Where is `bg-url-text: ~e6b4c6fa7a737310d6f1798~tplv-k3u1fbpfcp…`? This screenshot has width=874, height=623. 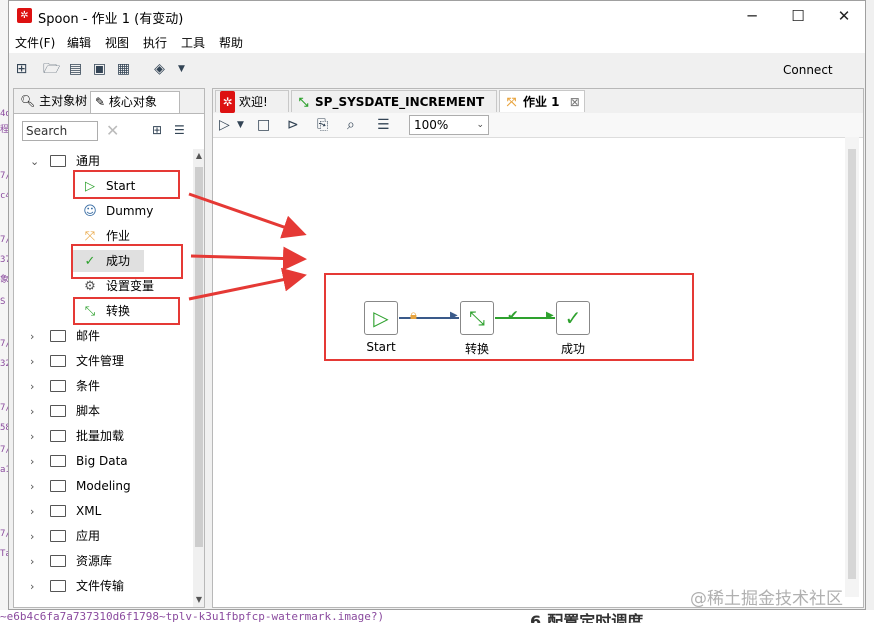 bg-url-text: ~e6b4c6fa7a737310d6f1798~tplv-k3u1fbpfcp… is located at coordinates (192, 616).